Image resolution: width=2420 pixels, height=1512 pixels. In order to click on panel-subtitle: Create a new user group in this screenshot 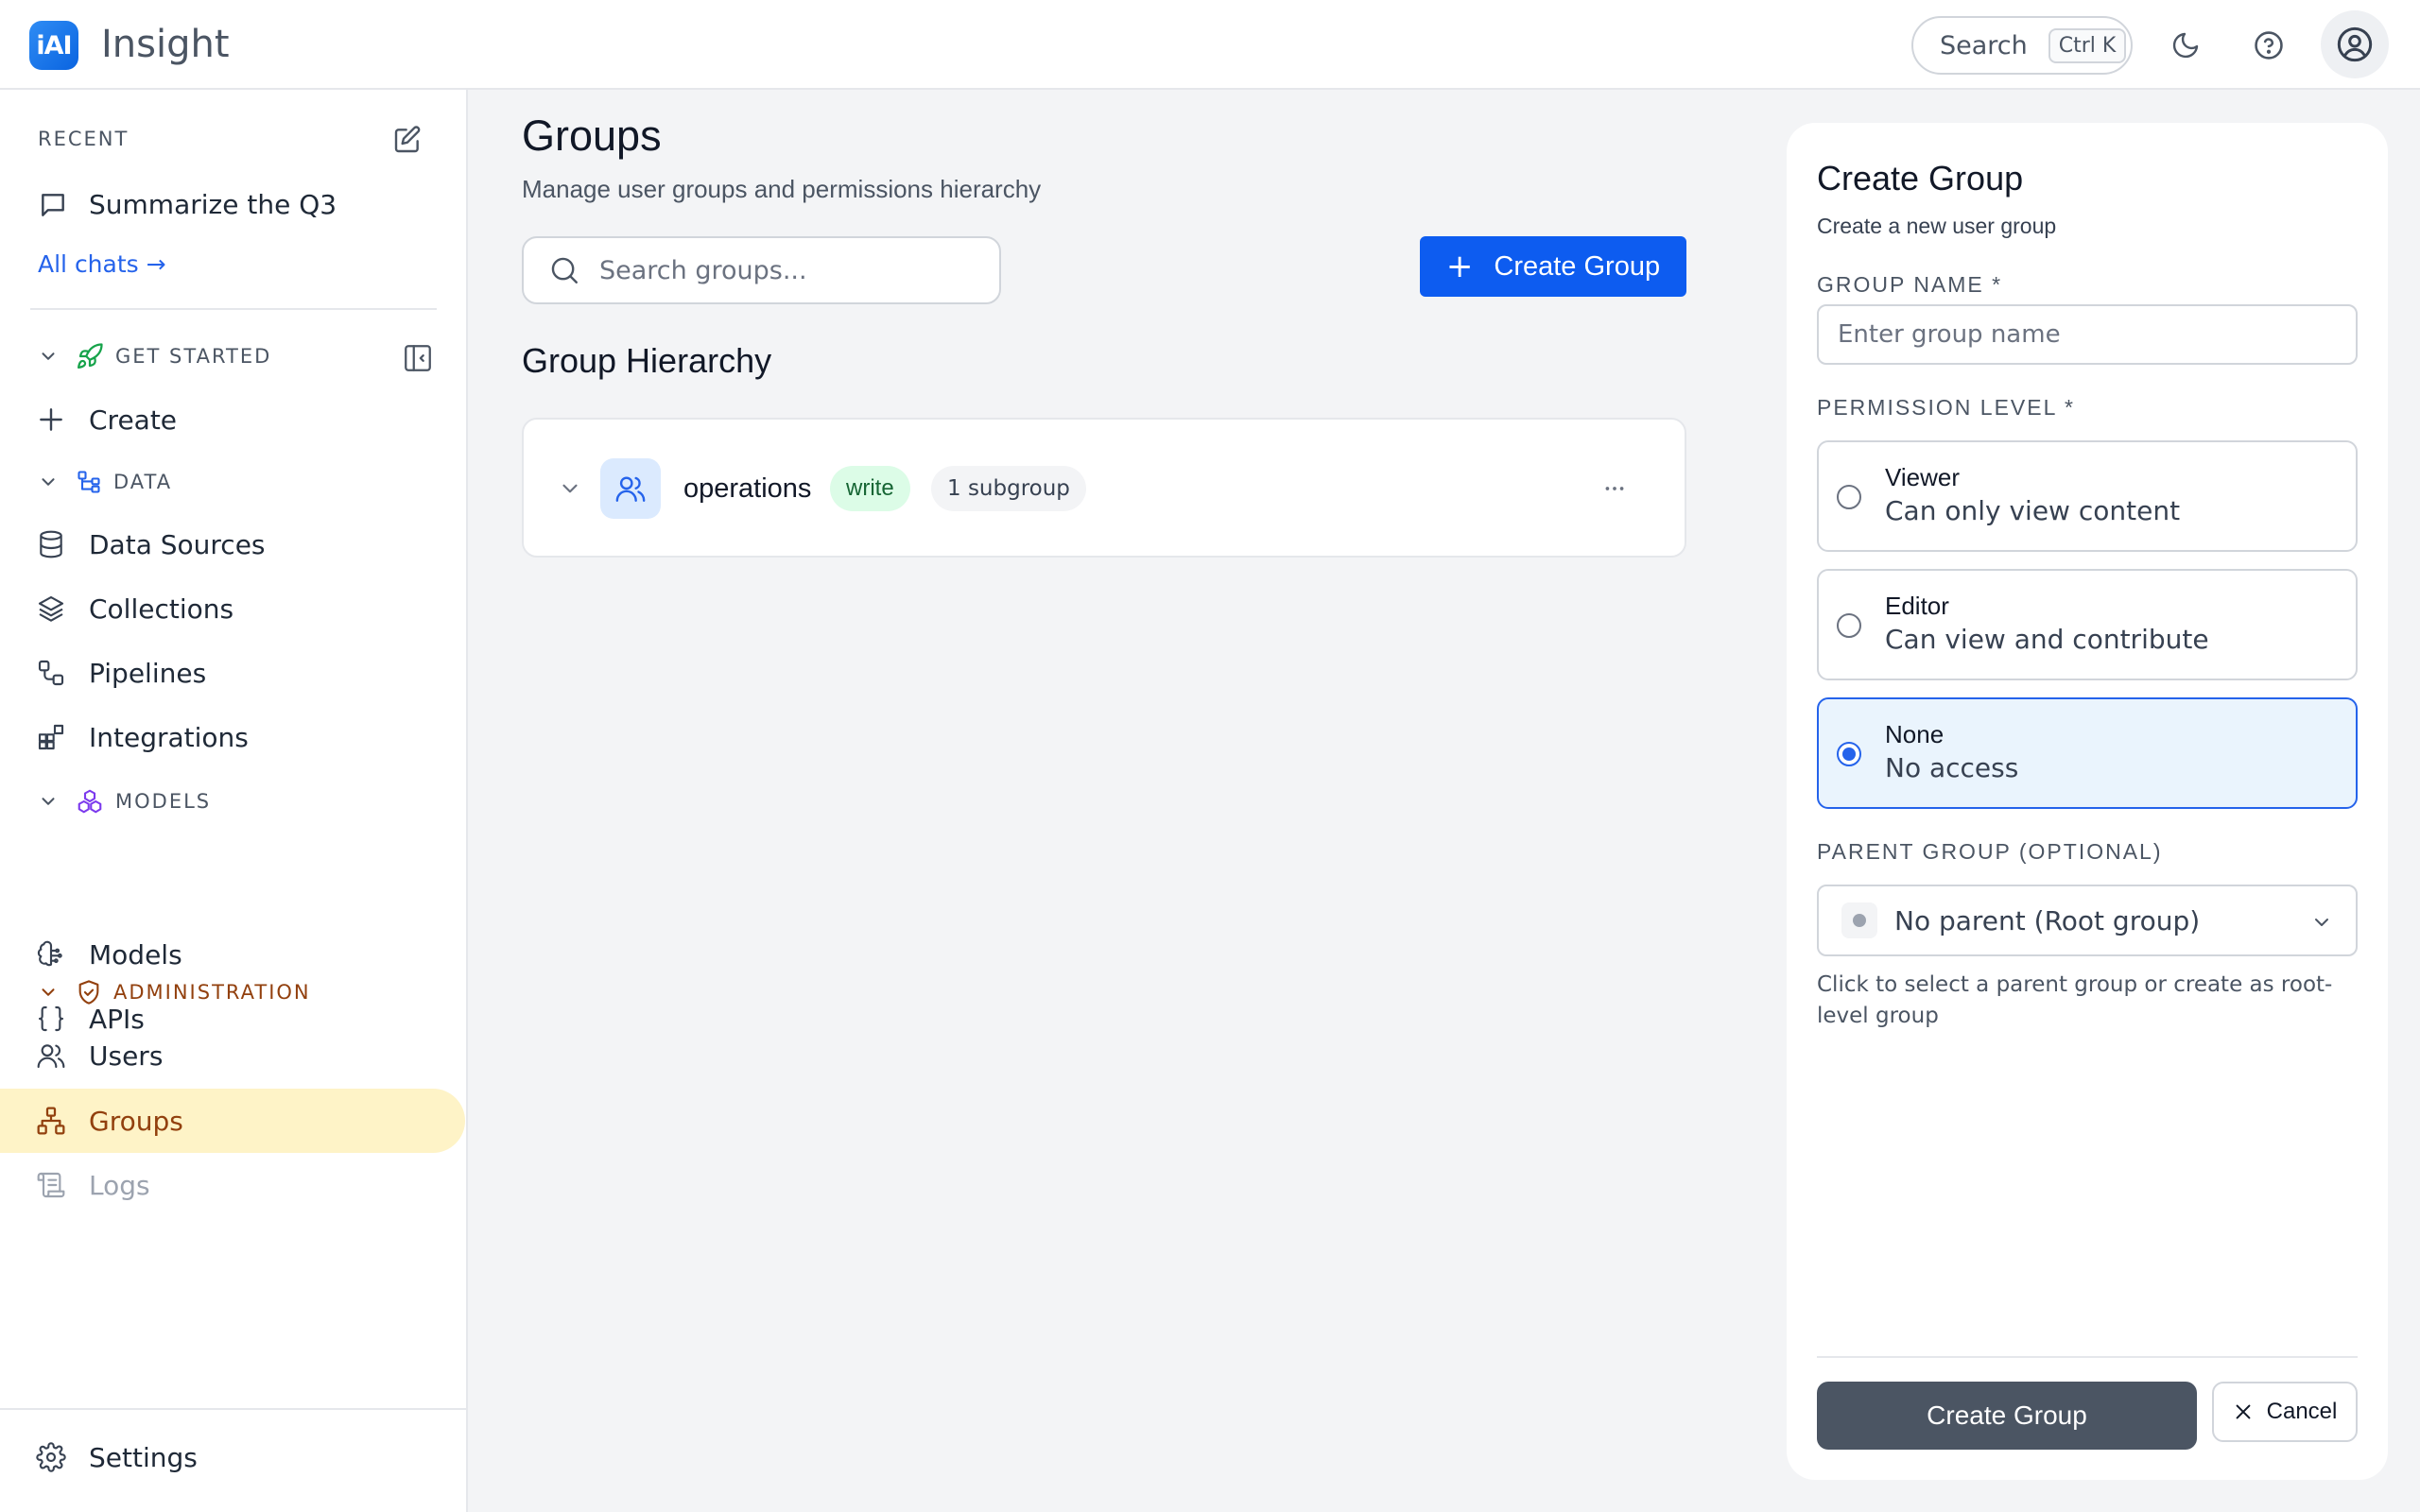, I will do `click(1937, 226)`.